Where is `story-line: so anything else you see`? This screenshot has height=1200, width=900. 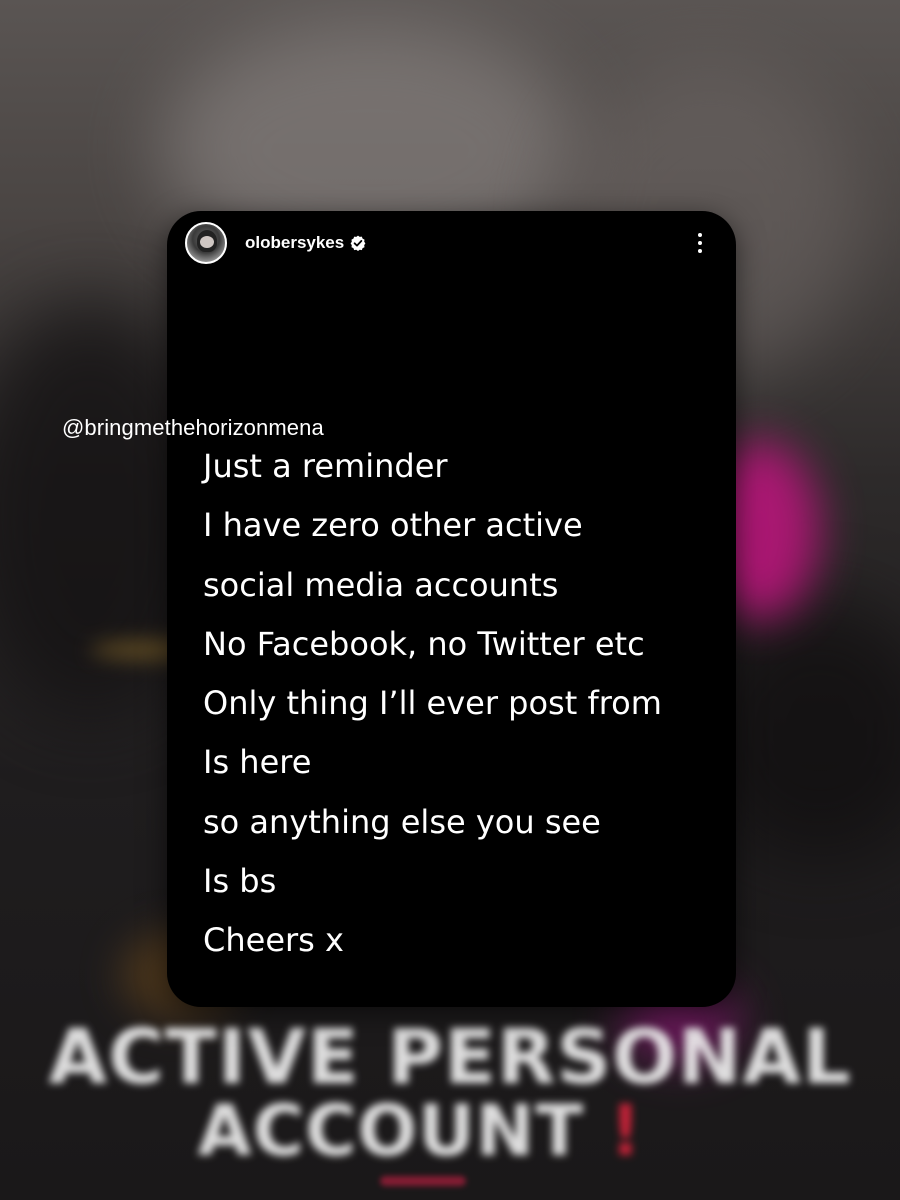
story-line: so anything else you see is located at coordinates (402, 821).